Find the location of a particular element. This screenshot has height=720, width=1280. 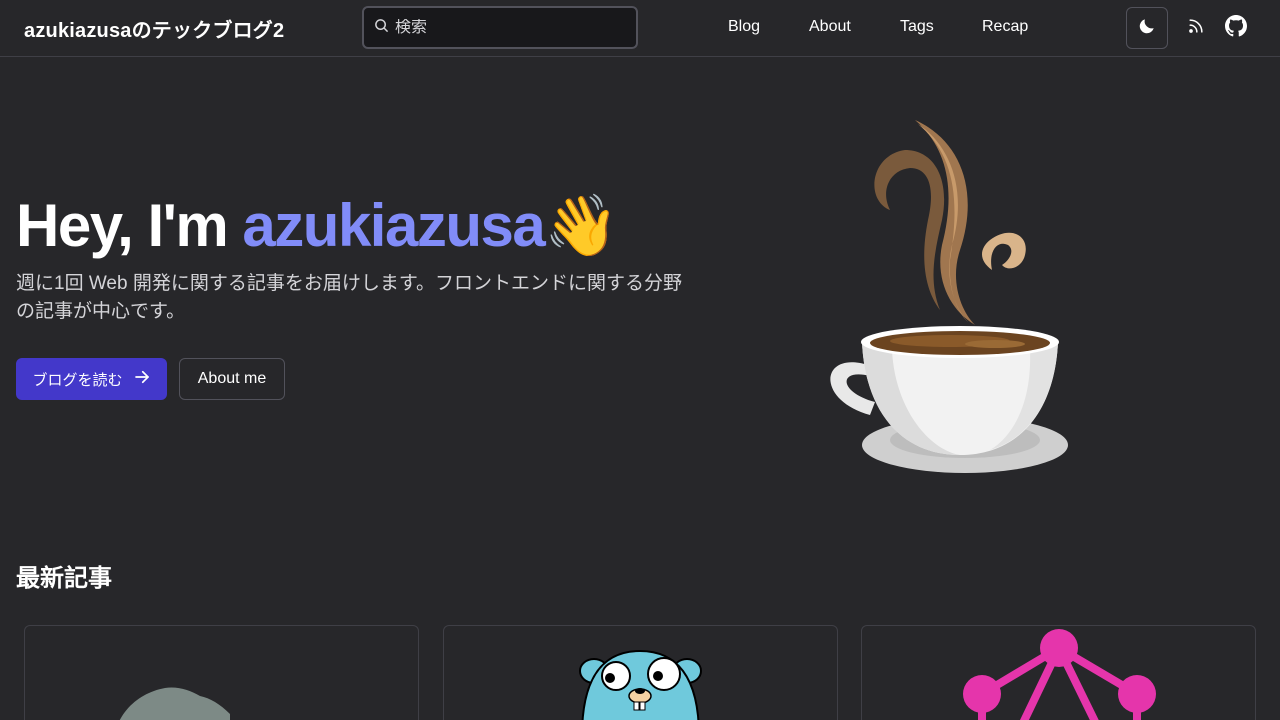

arrow-right-icon is located at coordinates (142, 379).